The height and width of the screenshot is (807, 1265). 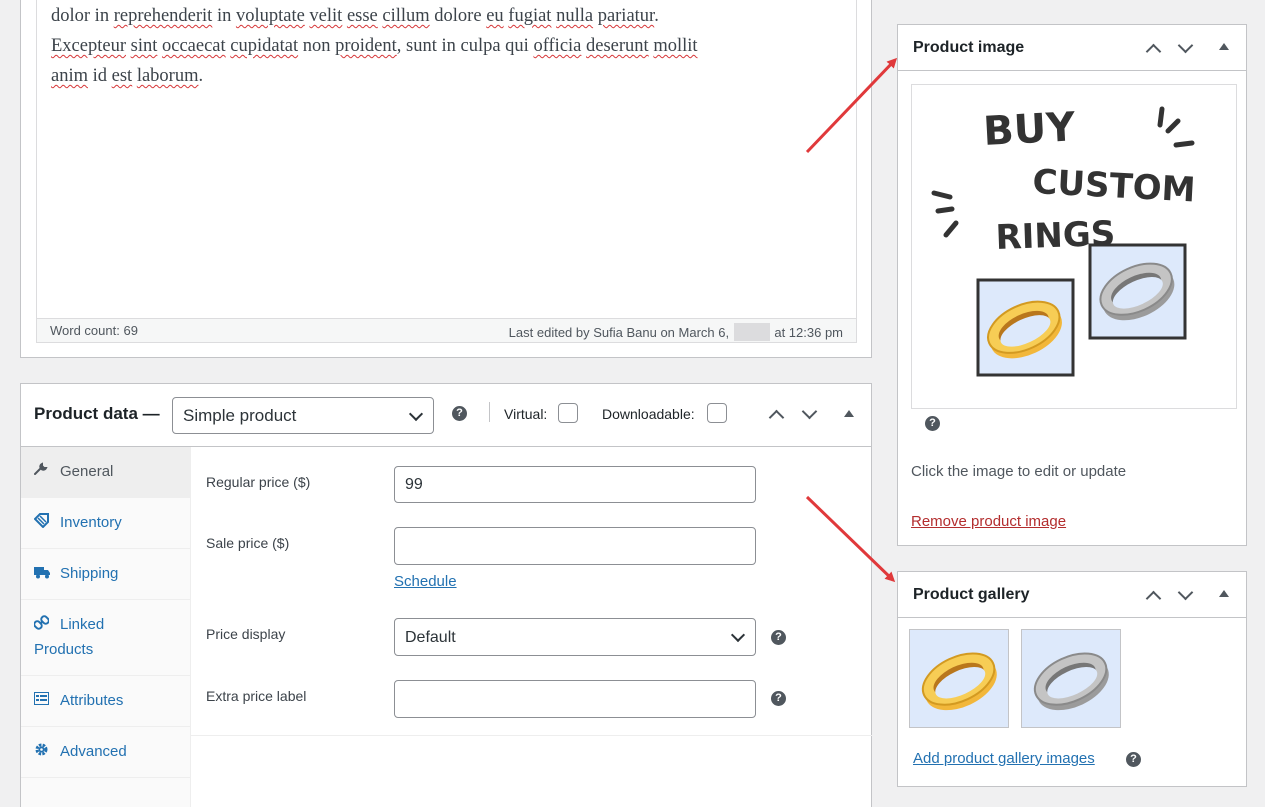 What do you see at coordinates (1176, 127) in the screenshot?
I see `accent-marks-right` at bounding box center [1176, 127].